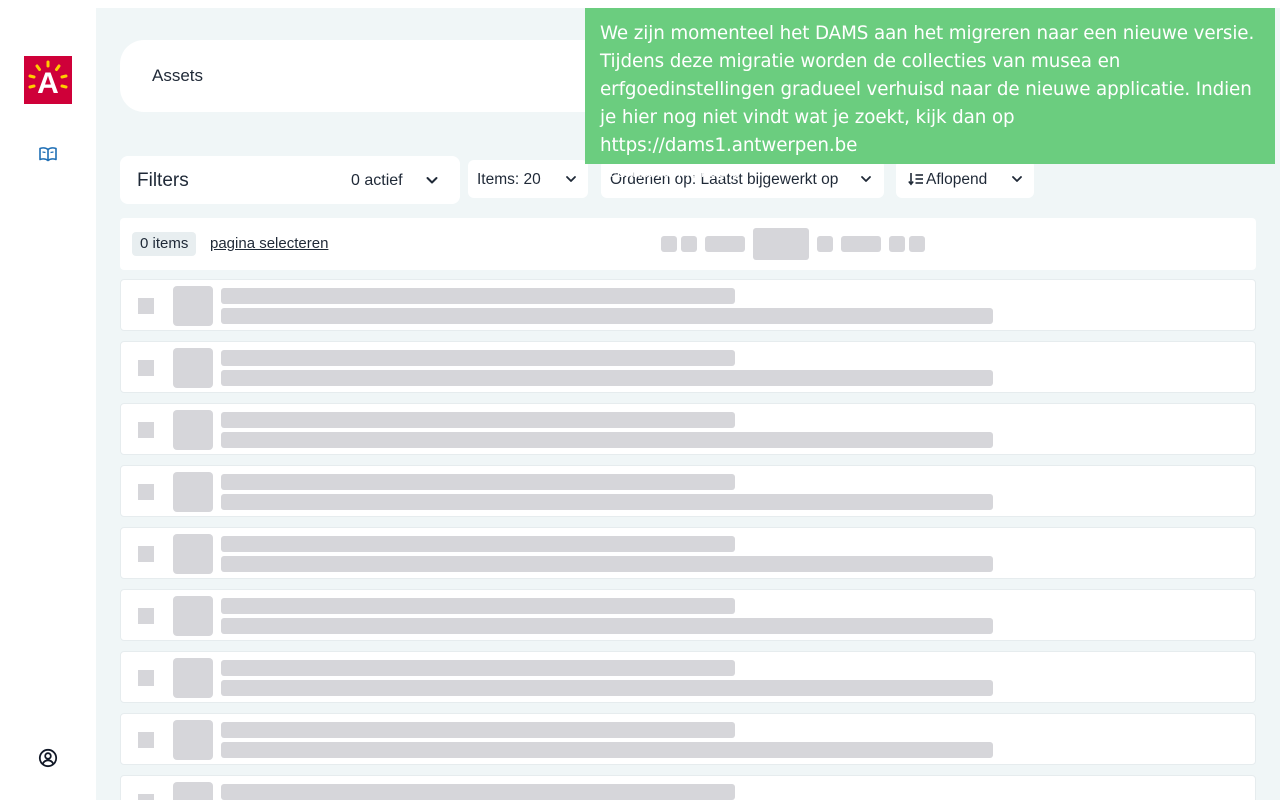 The height and width of the screenshot is (800, 1280). I want to click on filters-active-count: 0 actief, so click(377, 180).